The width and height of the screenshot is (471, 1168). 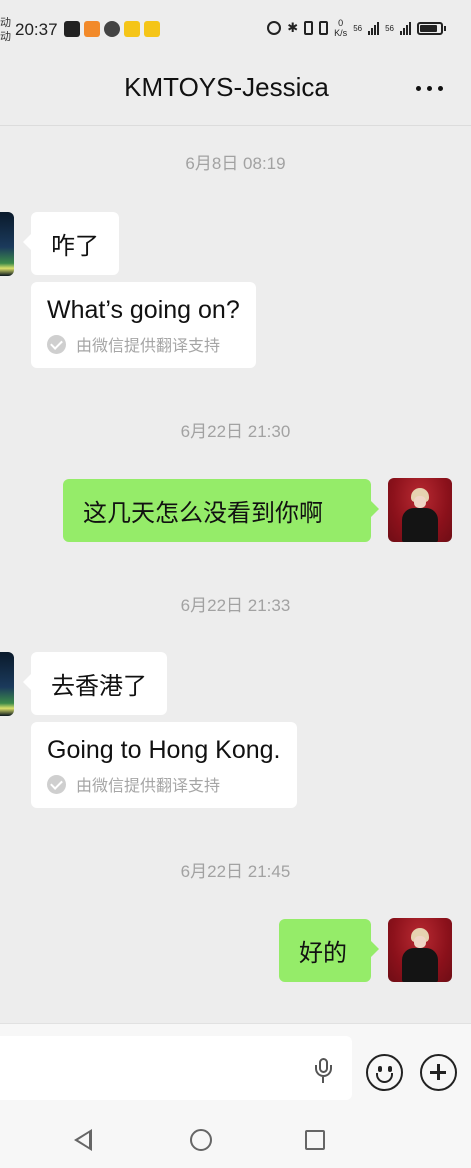 What do you see at coordinates (176, 1068) in the screenshot?
I see `message-input` at bounding box center [176, 1068].